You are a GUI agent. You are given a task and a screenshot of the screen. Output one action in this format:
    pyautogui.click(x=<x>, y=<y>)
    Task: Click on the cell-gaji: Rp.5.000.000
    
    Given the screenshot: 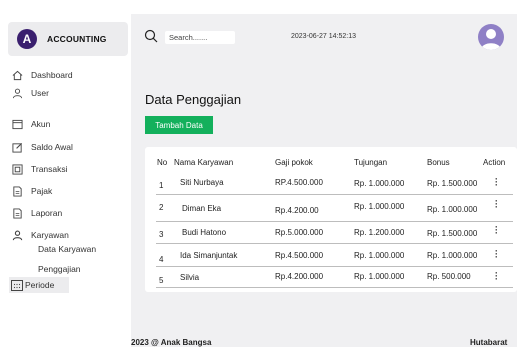 What is the action you would take?
    pyautogui.click(x=299, y=232)
    